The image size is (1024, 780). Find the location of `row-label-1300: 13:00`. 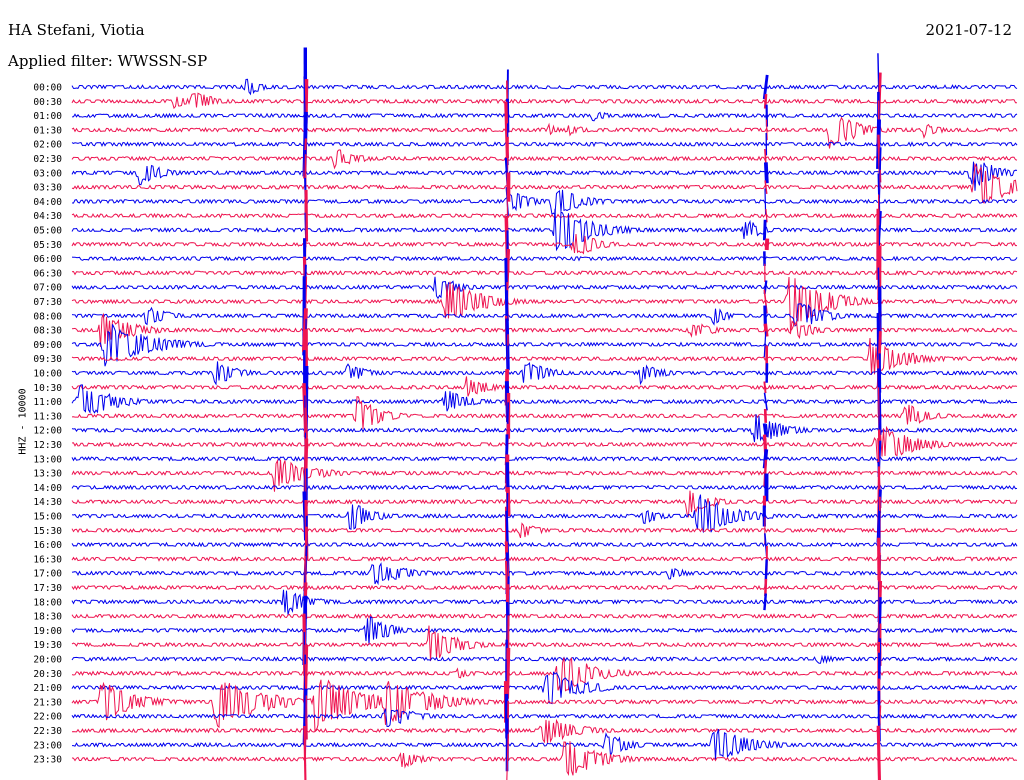

row-label-1300: 13:00 is located at coordinates (47, 459).